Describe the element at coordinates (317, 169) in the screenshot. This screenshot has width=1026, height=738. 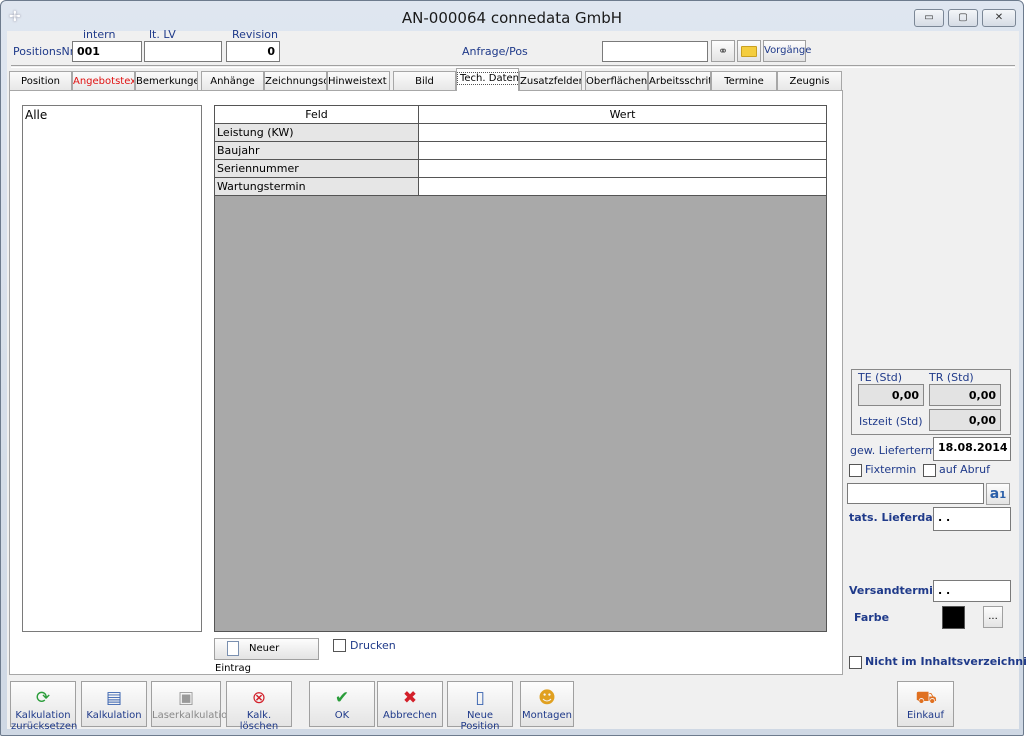
I see `row-feld: Seriennummer` at that location.